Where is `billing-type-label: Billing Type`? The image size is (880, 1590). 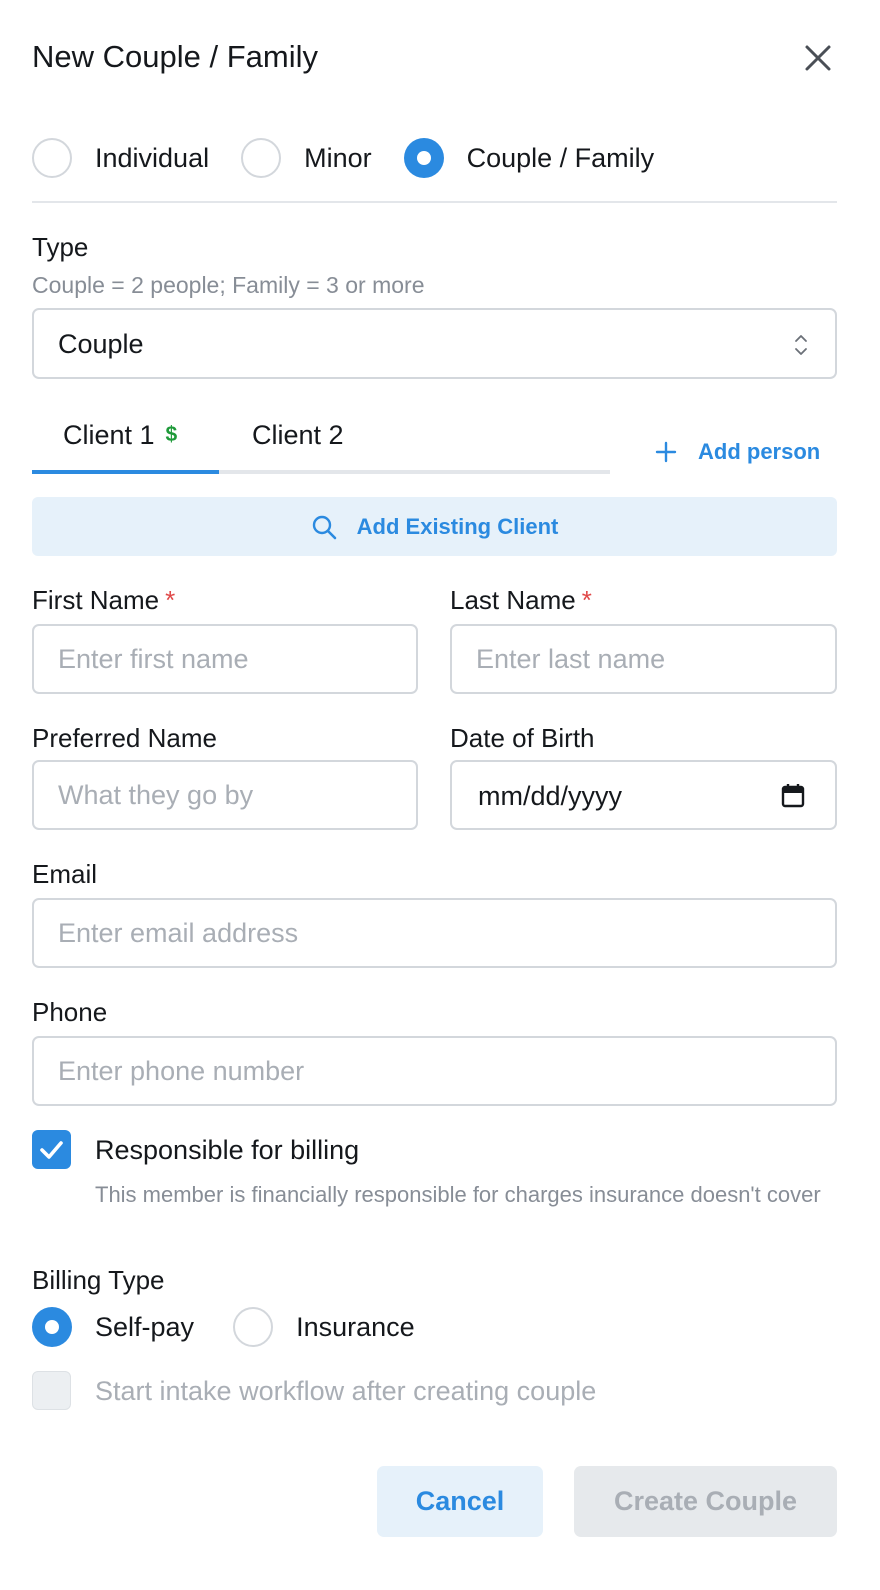 billing-type-label: Billing Type is located at coordinates (98, 1280).